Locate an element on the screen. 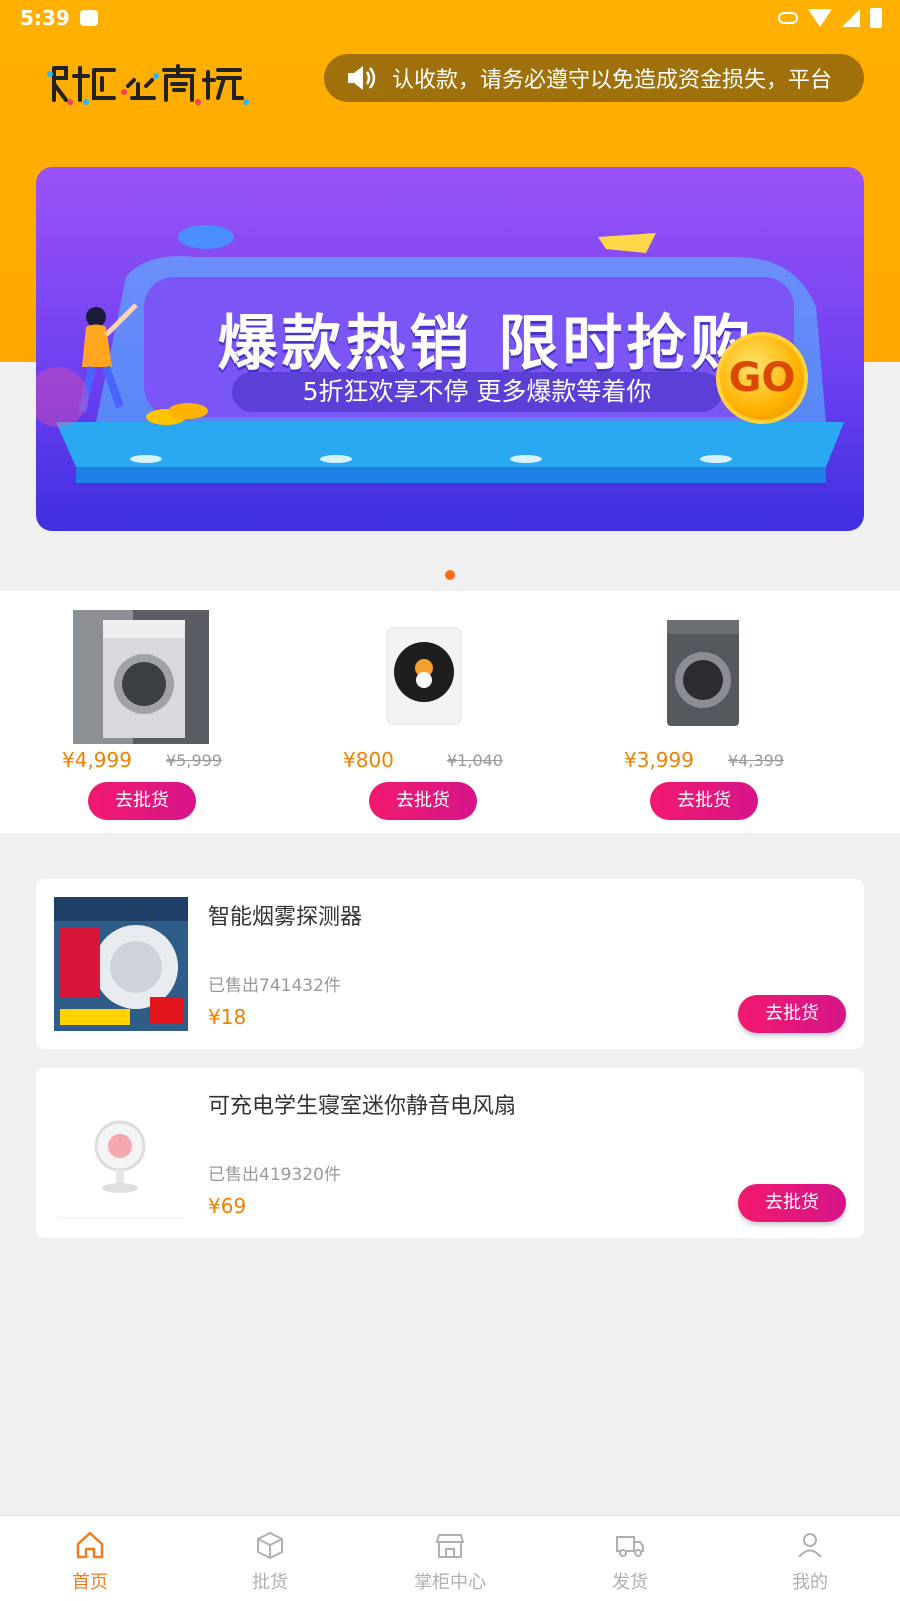 This screenshot has height=1601, width=900. product-card: 智能烟雾探测器 已售出741432件 ¥18 去批货 is located at coordinates (450, 964).